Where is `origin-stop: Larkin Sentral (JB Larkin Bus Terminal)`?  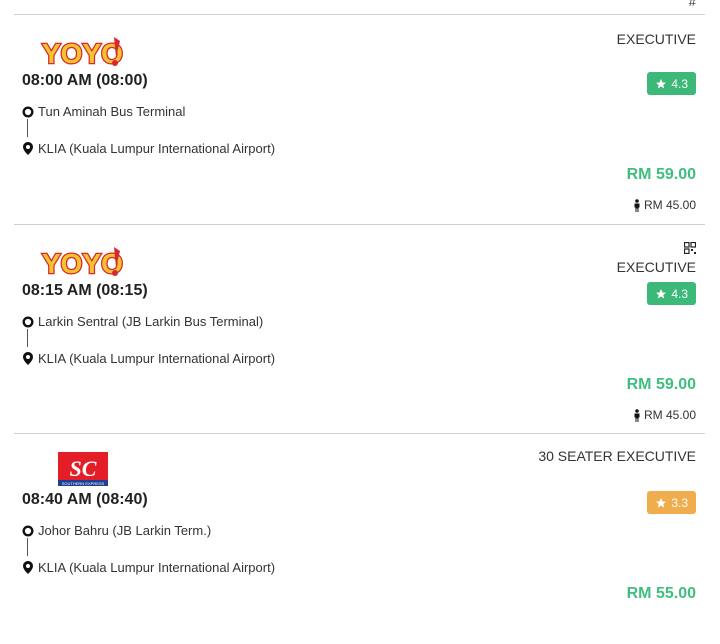
origin-stop: Larkin Sentral (JB Larkin Bus Terminal) is located at coordinates (142, 321).